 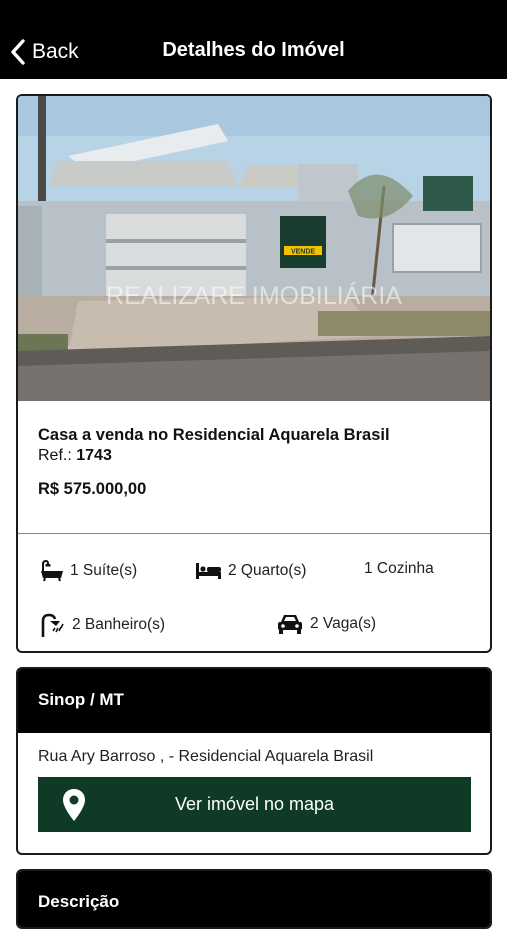 What do you see at coordinates (94, 455) in the screenshot?
I see `ref-value: 1743` at bounding box center [94, 455].